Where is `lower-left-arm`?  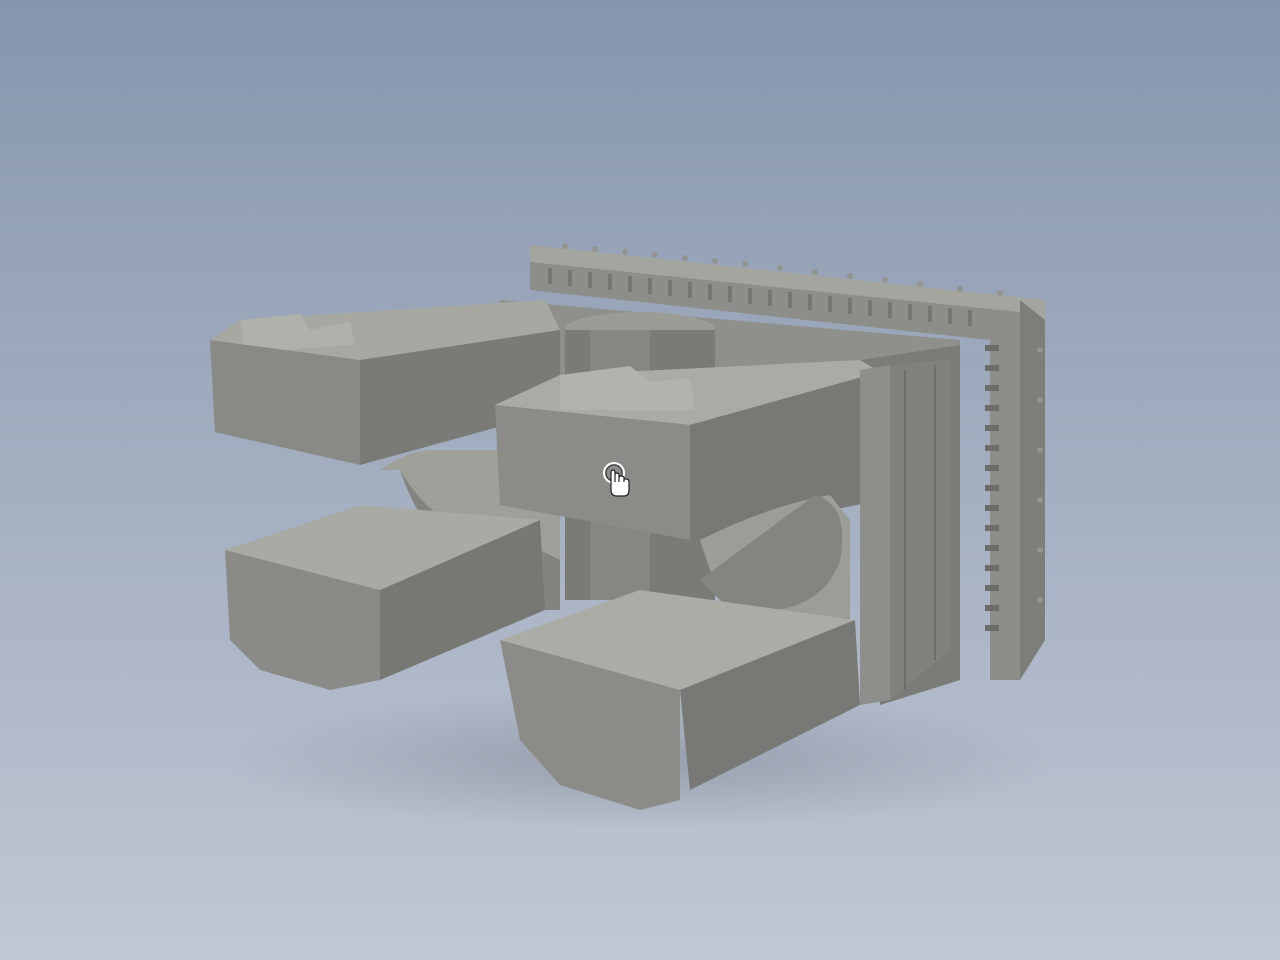
lower-left-arm is located at coordinates (385, 597).